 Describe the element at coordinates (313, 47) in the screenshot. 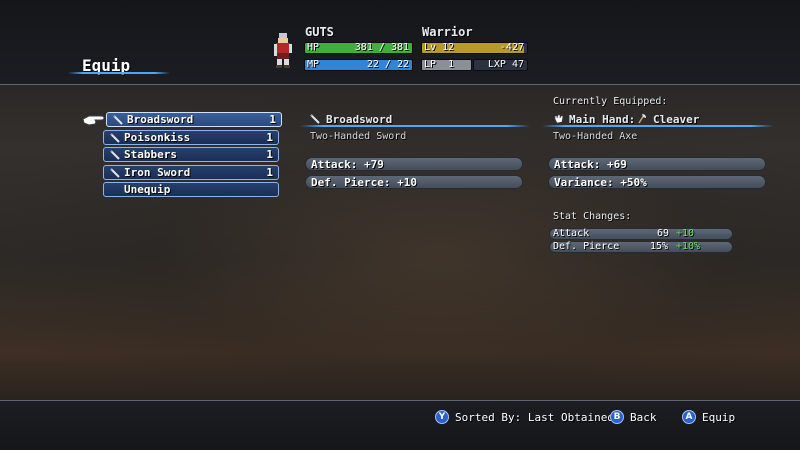

I see `hp-label: HP` at that location.